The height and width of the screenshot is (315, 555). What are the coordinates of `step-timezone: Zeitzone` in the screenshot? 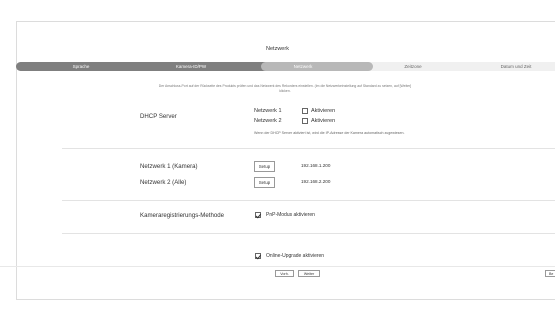 It's located at (413, 66).